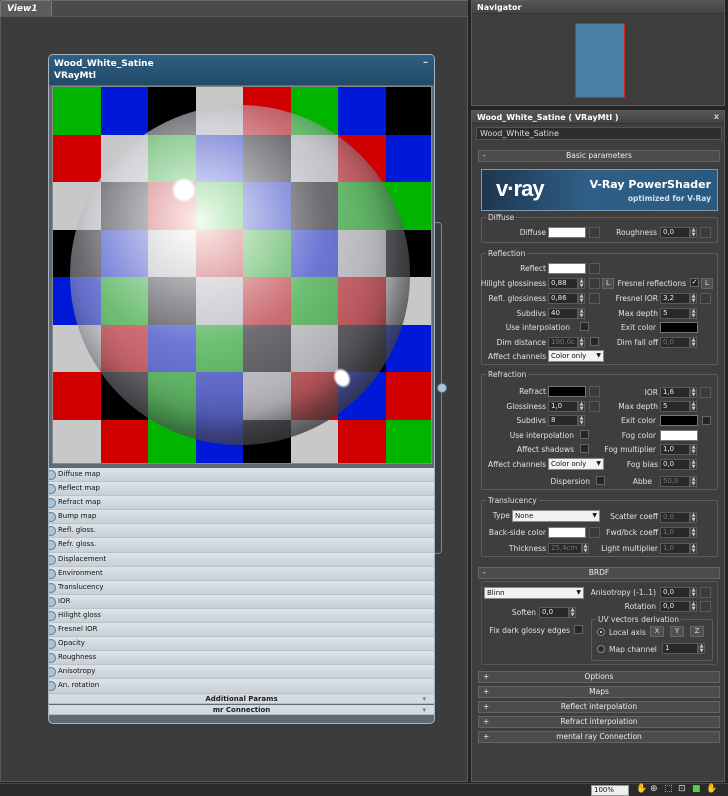 The width and height of the screenshot is (728, 796). Describe the element at coordinates (442, 388) in the screenshot. I see `output-socket` at that location.